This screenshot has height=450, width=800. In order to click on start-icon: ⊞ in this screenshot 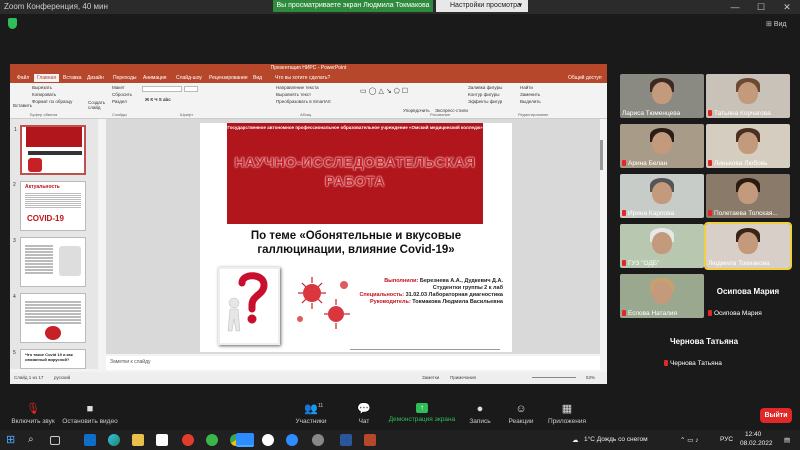, I will do `click(12, 440)`.